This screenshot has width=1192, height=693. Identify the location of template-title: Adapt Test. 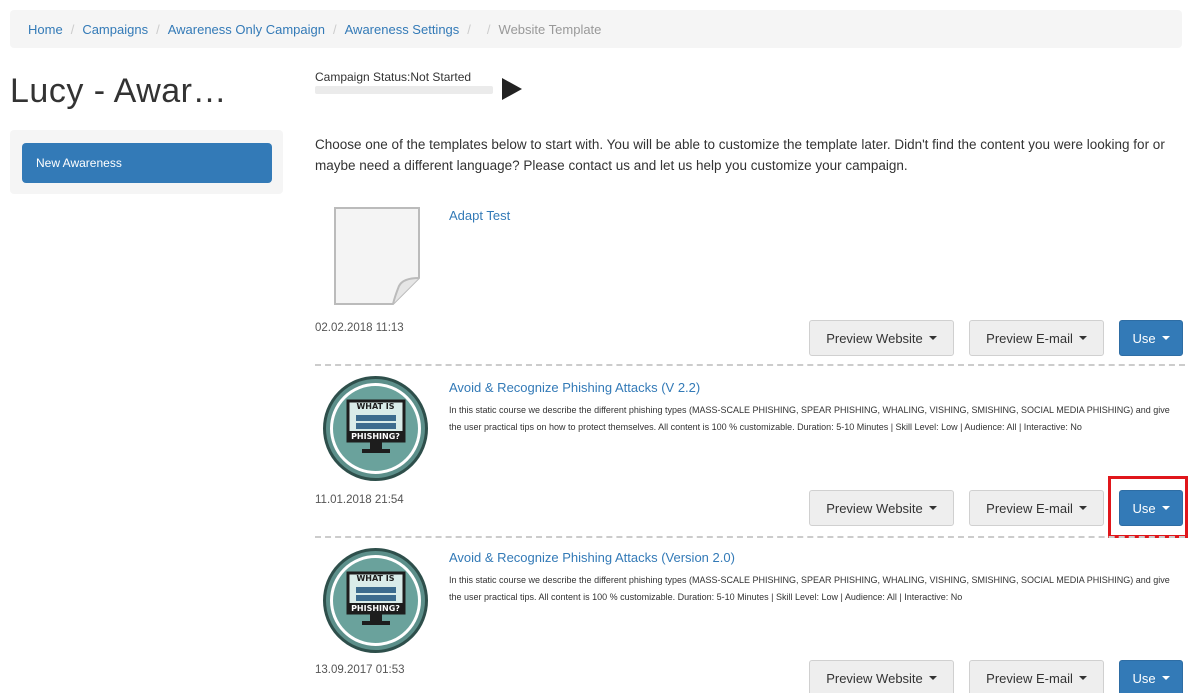
(479, 215).